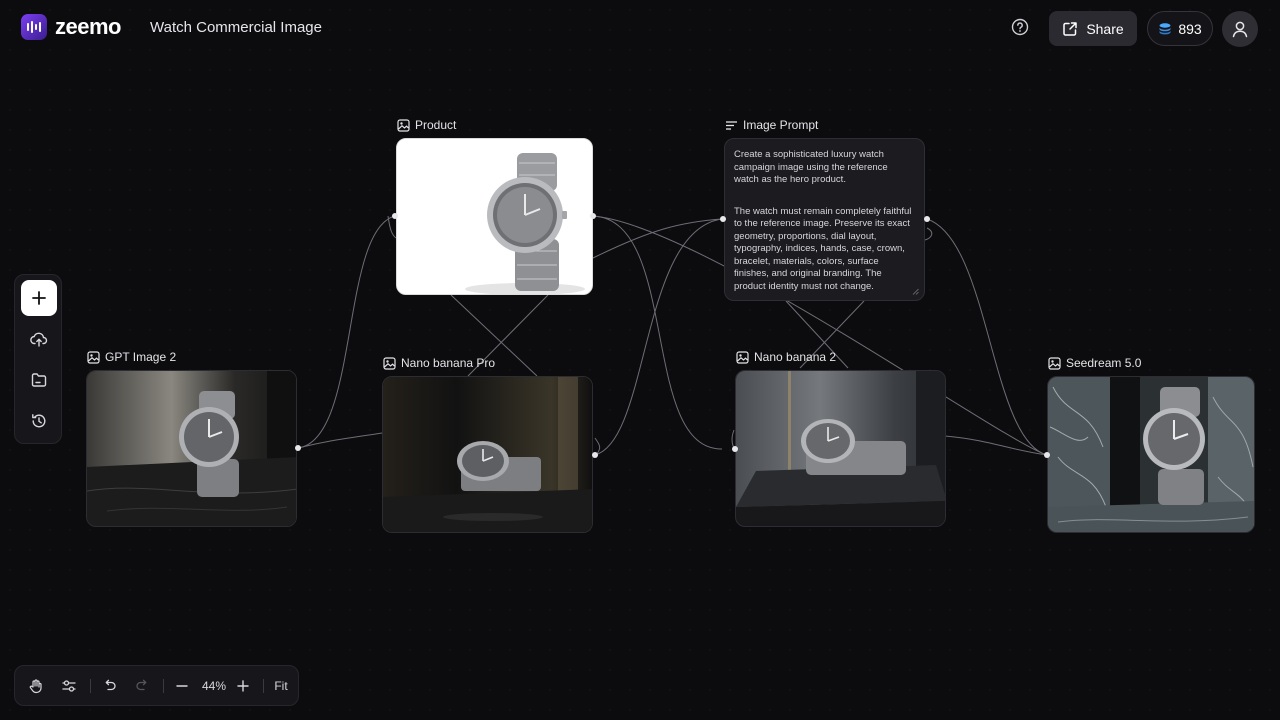 The height and width of the screenshot is (720, 1280). I want to click on undo-icon, so click(110, 685).